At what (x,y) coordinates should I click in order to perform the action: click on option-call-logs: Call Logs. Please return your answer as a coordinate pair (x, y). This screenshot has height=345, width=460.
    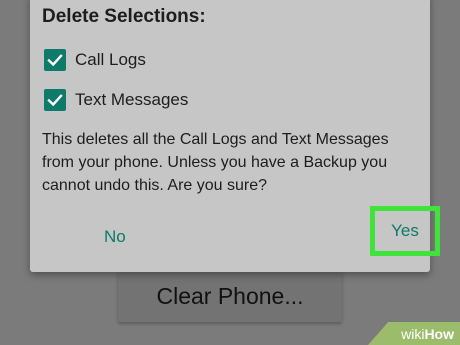
    Looking at the image, I should click on (95, 60).